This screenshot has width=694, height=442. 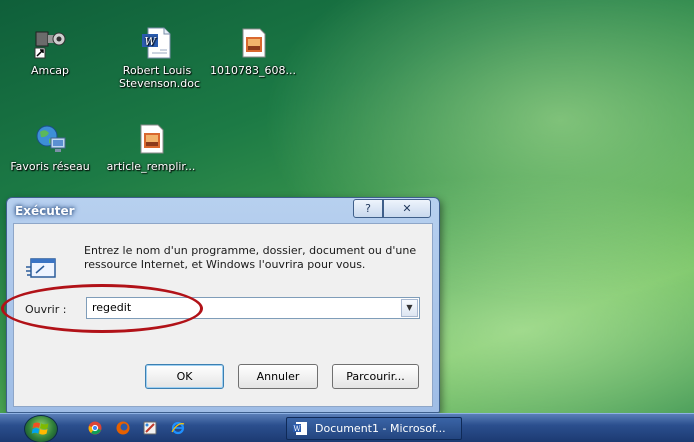 I want to click on open-label: Ouvrir :, so click(x=46, y=309).